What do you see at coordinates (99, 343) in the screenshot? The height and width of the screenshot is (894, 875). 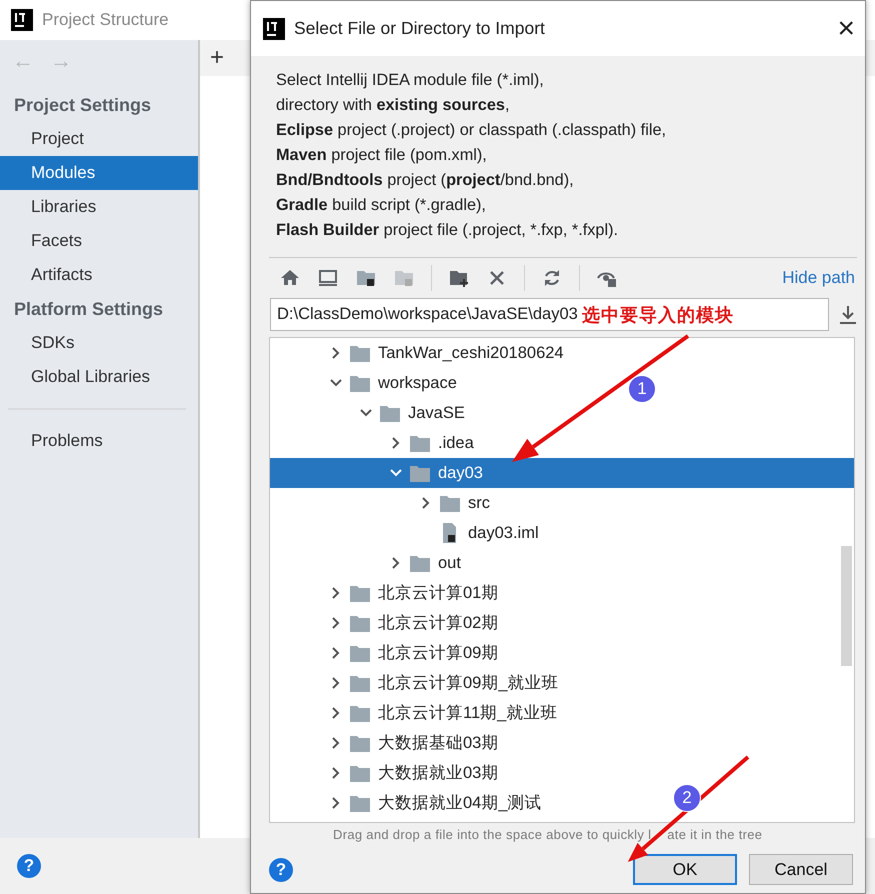 I see `sidebar-item: SDKs` at bounding box center [99, 343].